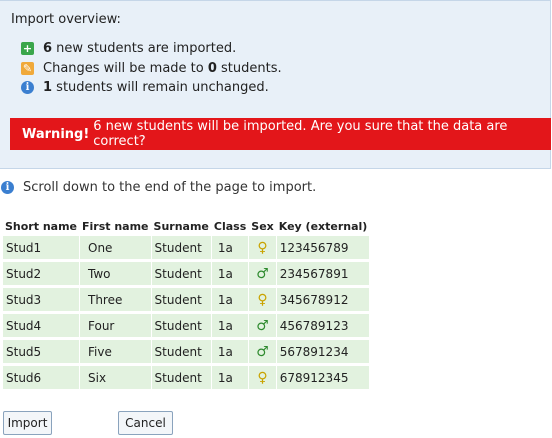  I want to click on header-short-name: Short name, so click(41, 226).